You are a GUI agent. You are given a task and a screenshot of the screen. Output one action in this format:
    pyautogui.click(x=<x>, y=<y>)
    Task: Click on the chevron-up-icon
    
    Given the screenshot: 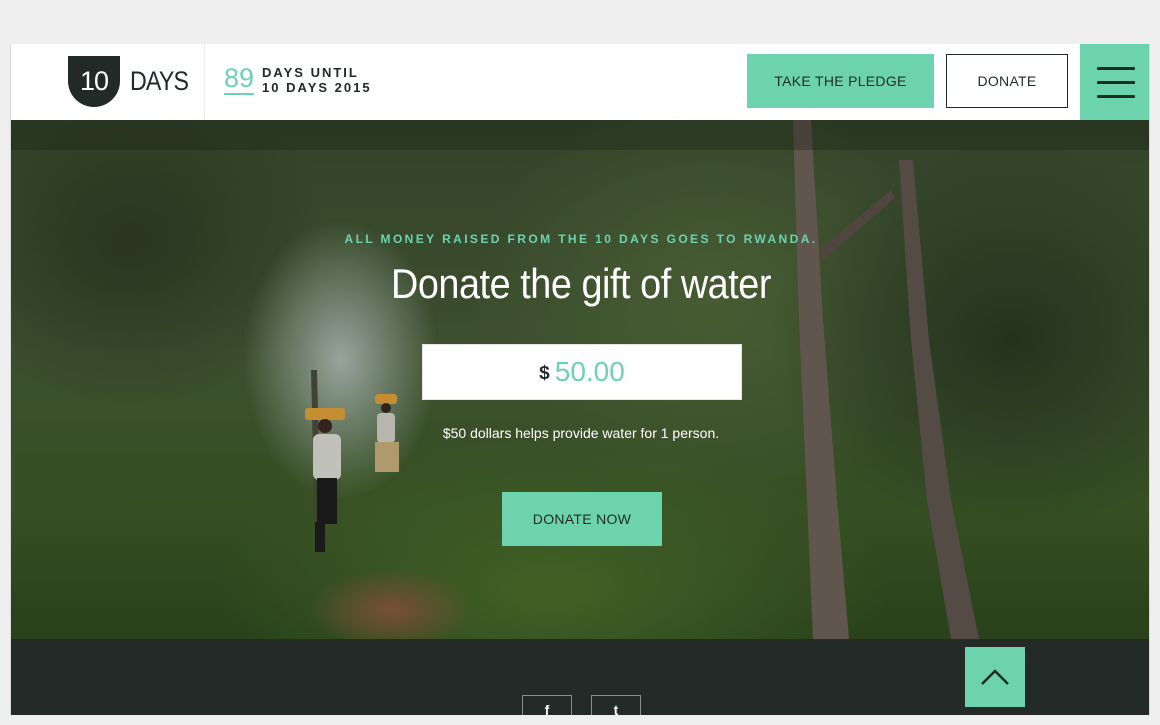 What is the action you would take?
    pyautogui.click(x=995, y=677)
    